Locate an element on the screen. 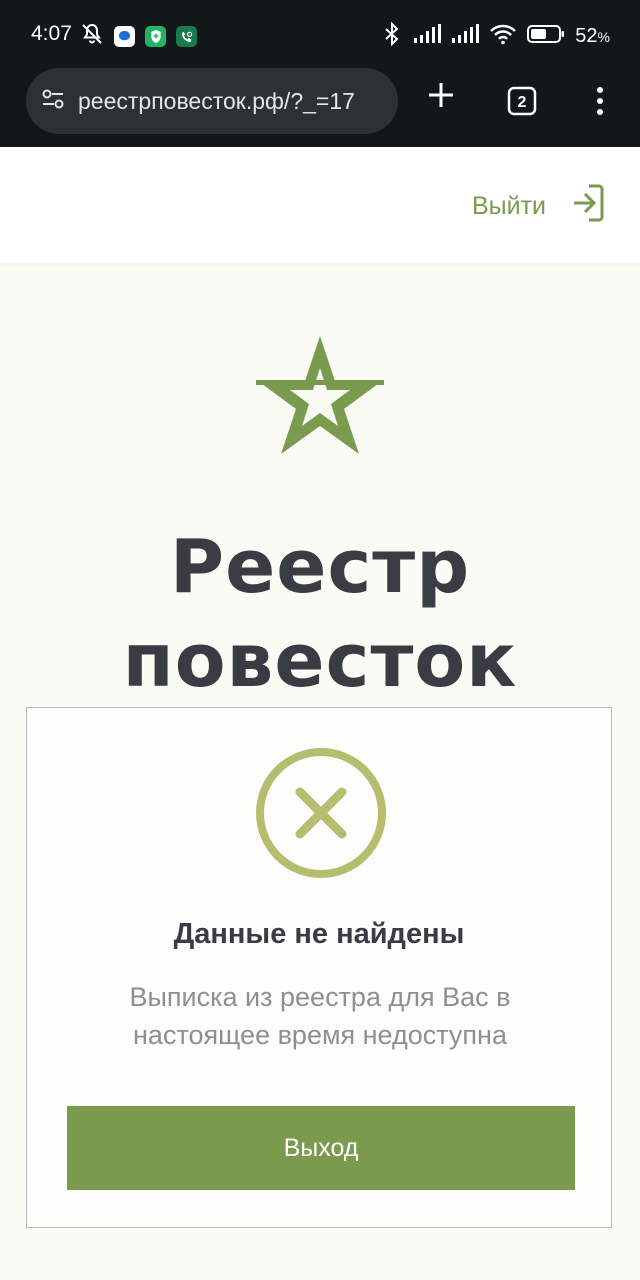  close-circle-icon is located at coordinates (321, 815).